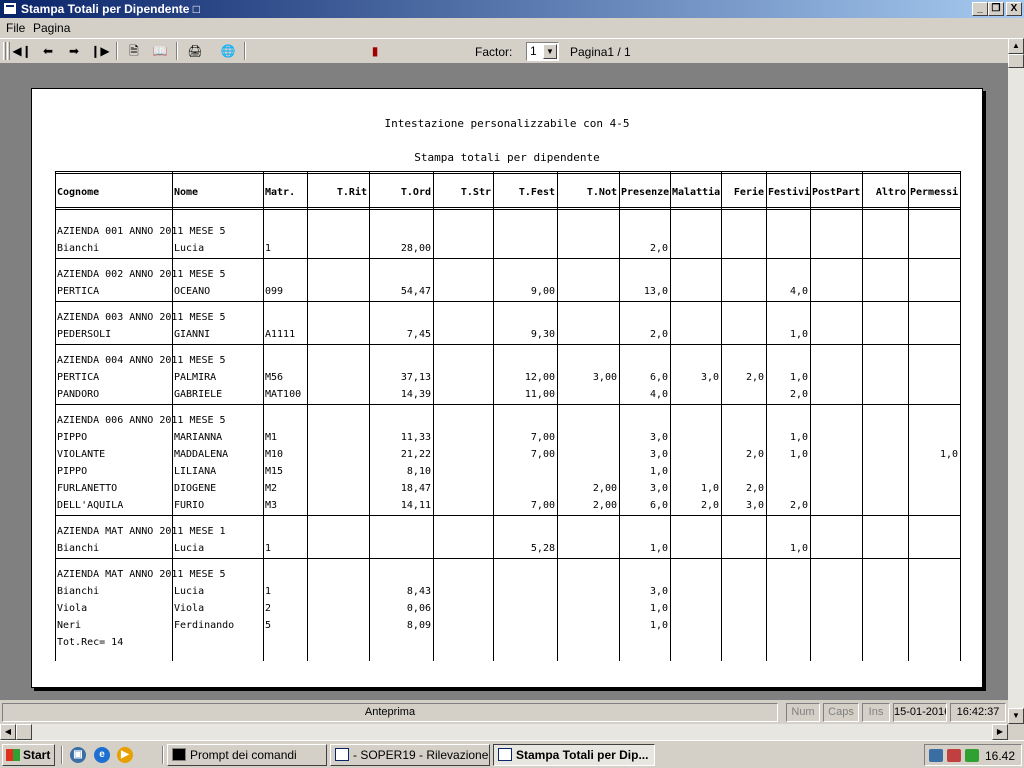  Describe the element at coordinates (542, 505) in the screenshot. I see `table-cell: 7,00` at that location.